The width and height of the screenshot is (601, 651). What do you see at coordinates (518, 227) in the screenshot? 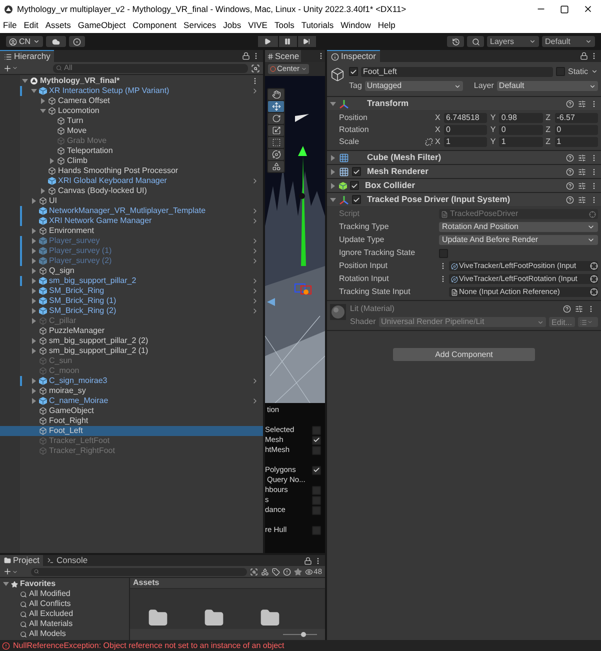
I see `dropdown: Rotation And Position` at bounding box center [518, 227].